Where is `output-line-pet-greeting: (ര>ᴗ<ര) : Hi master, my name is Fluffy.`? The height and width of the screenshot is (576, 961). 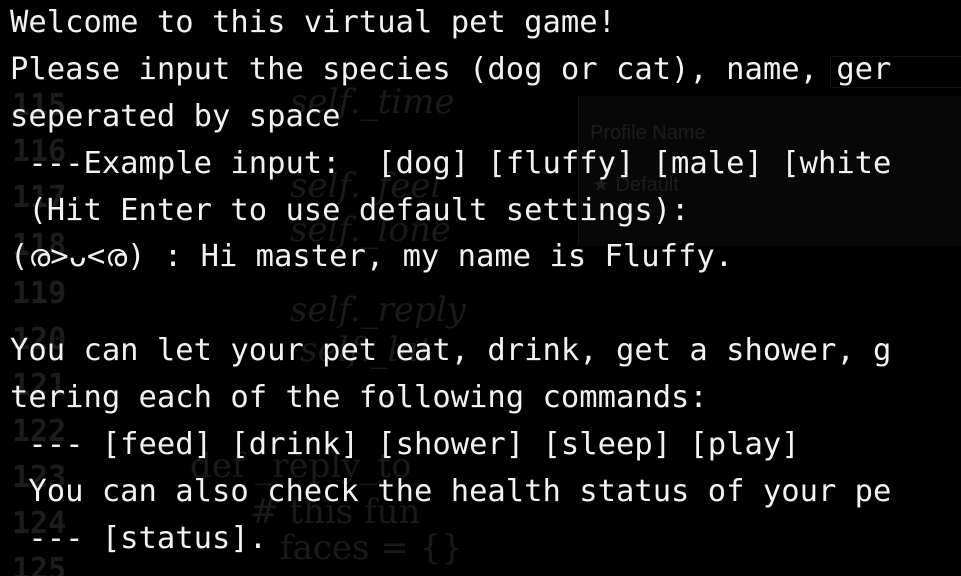 output-line-pet-greeting: (ര>ᴗ<ര) : Hi master, my name is Fluffy. is located at coordinates (372, 257).